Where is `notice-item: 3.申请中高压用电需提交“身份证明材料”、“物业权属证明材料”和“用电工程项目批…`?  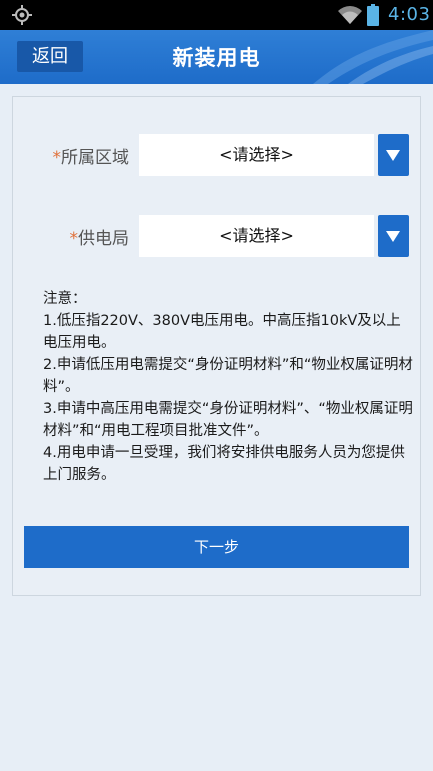
notice-item: 3.申请中高压用电需提交“身份证明材料”、“物业权属证明材料”和“用电工程项目批… is located at coordinates (228, 420).